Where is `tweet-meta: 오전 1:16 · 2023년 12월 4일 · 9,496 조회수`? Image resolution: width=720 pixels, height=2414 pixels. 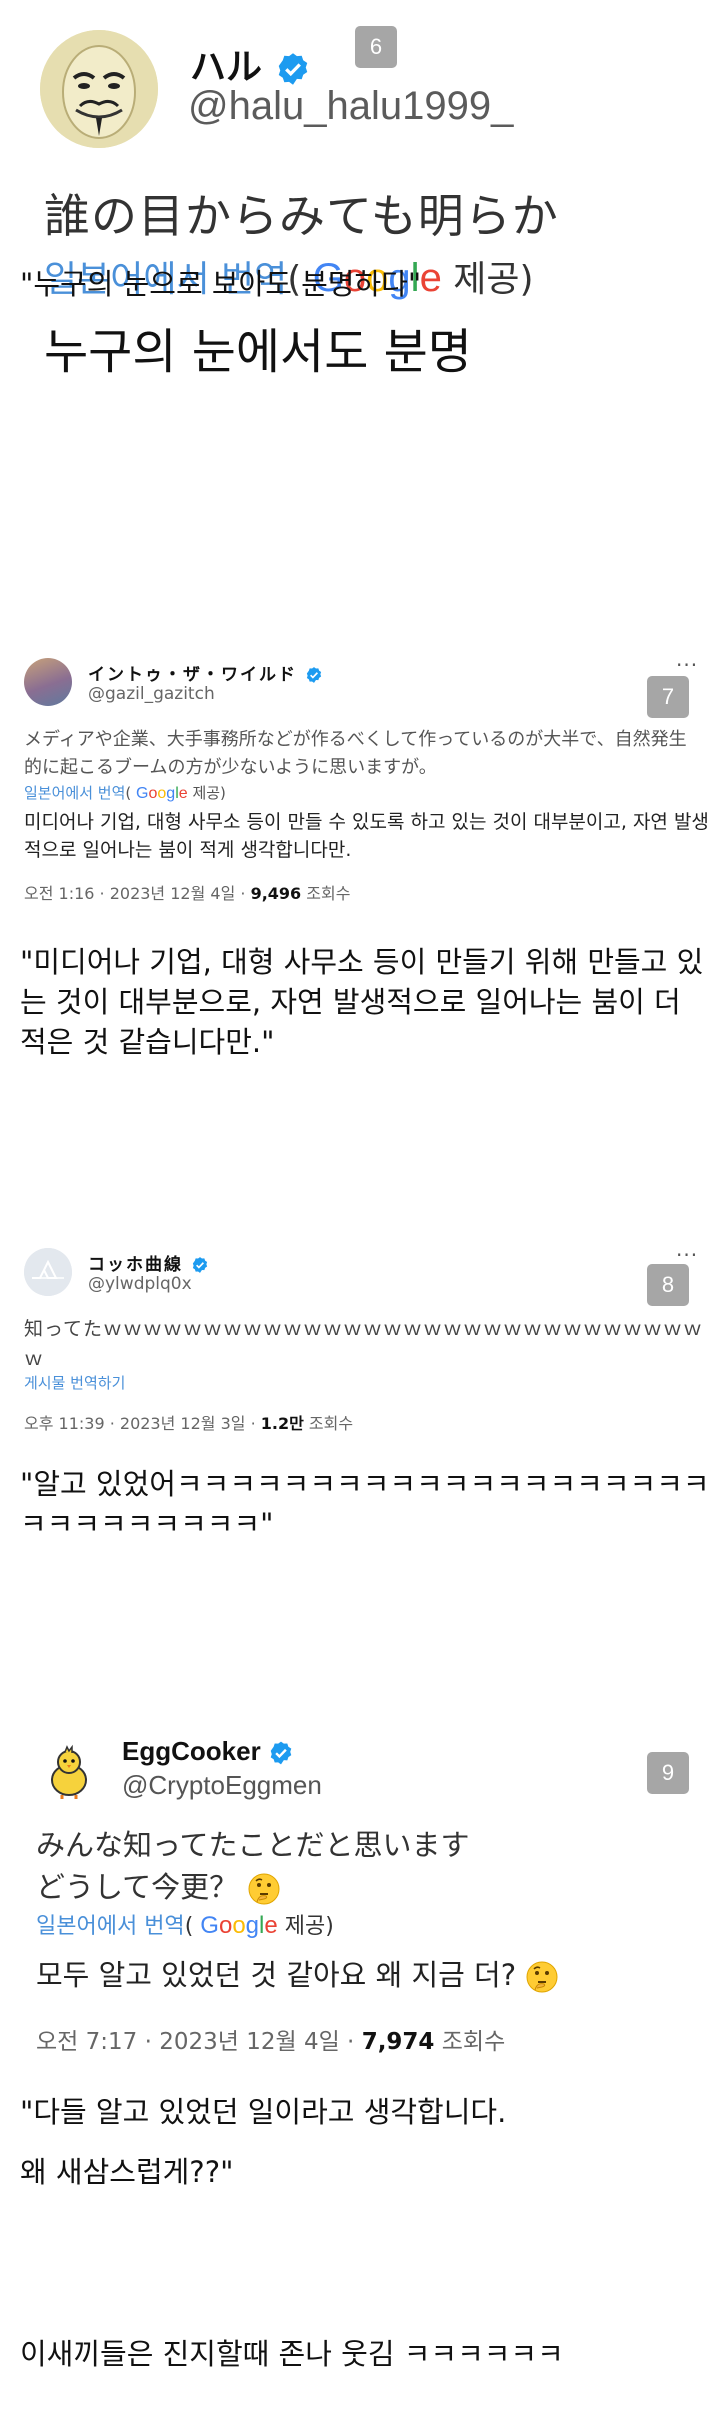 tweet-meta: 오전 1:16 · 2023년 12월 4일 · 9,496 조회수 is located at coordinates (187, 893).